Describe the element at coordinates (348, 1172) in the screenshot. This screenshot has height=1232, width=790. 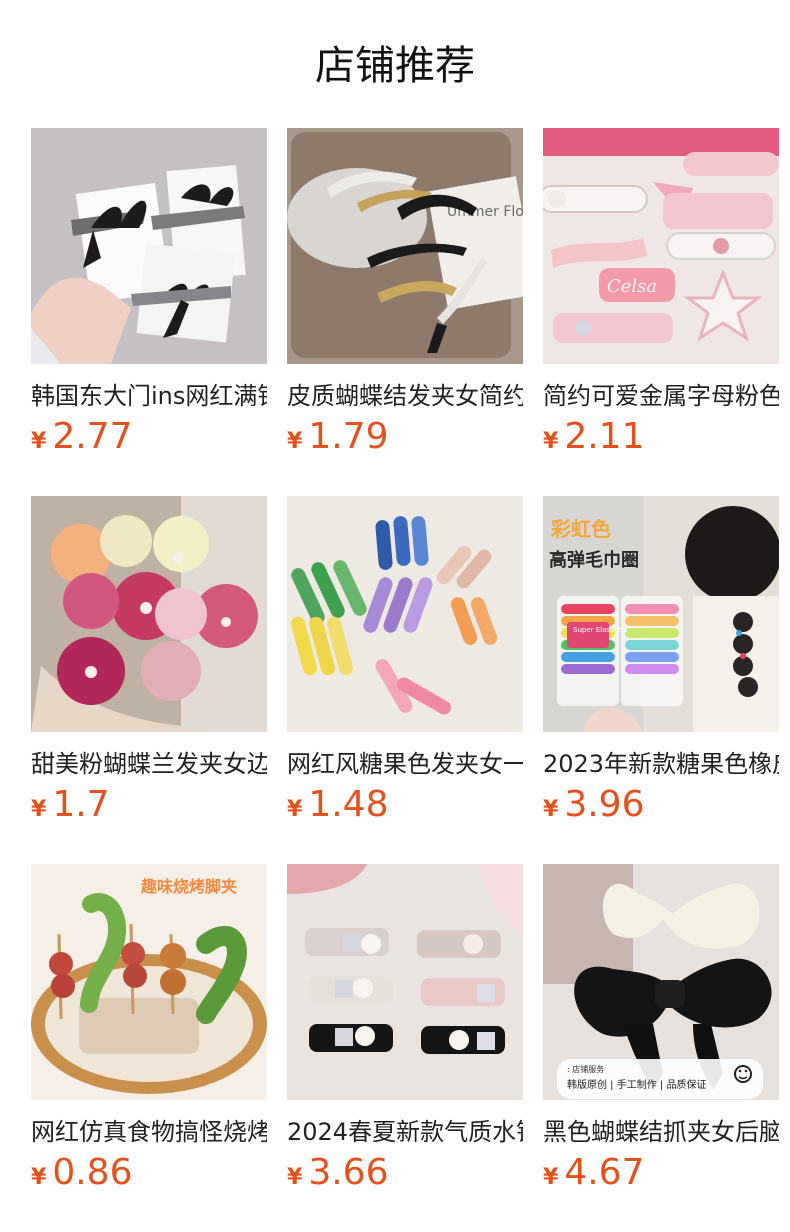
I see `price-amount: 3.66` at that location.